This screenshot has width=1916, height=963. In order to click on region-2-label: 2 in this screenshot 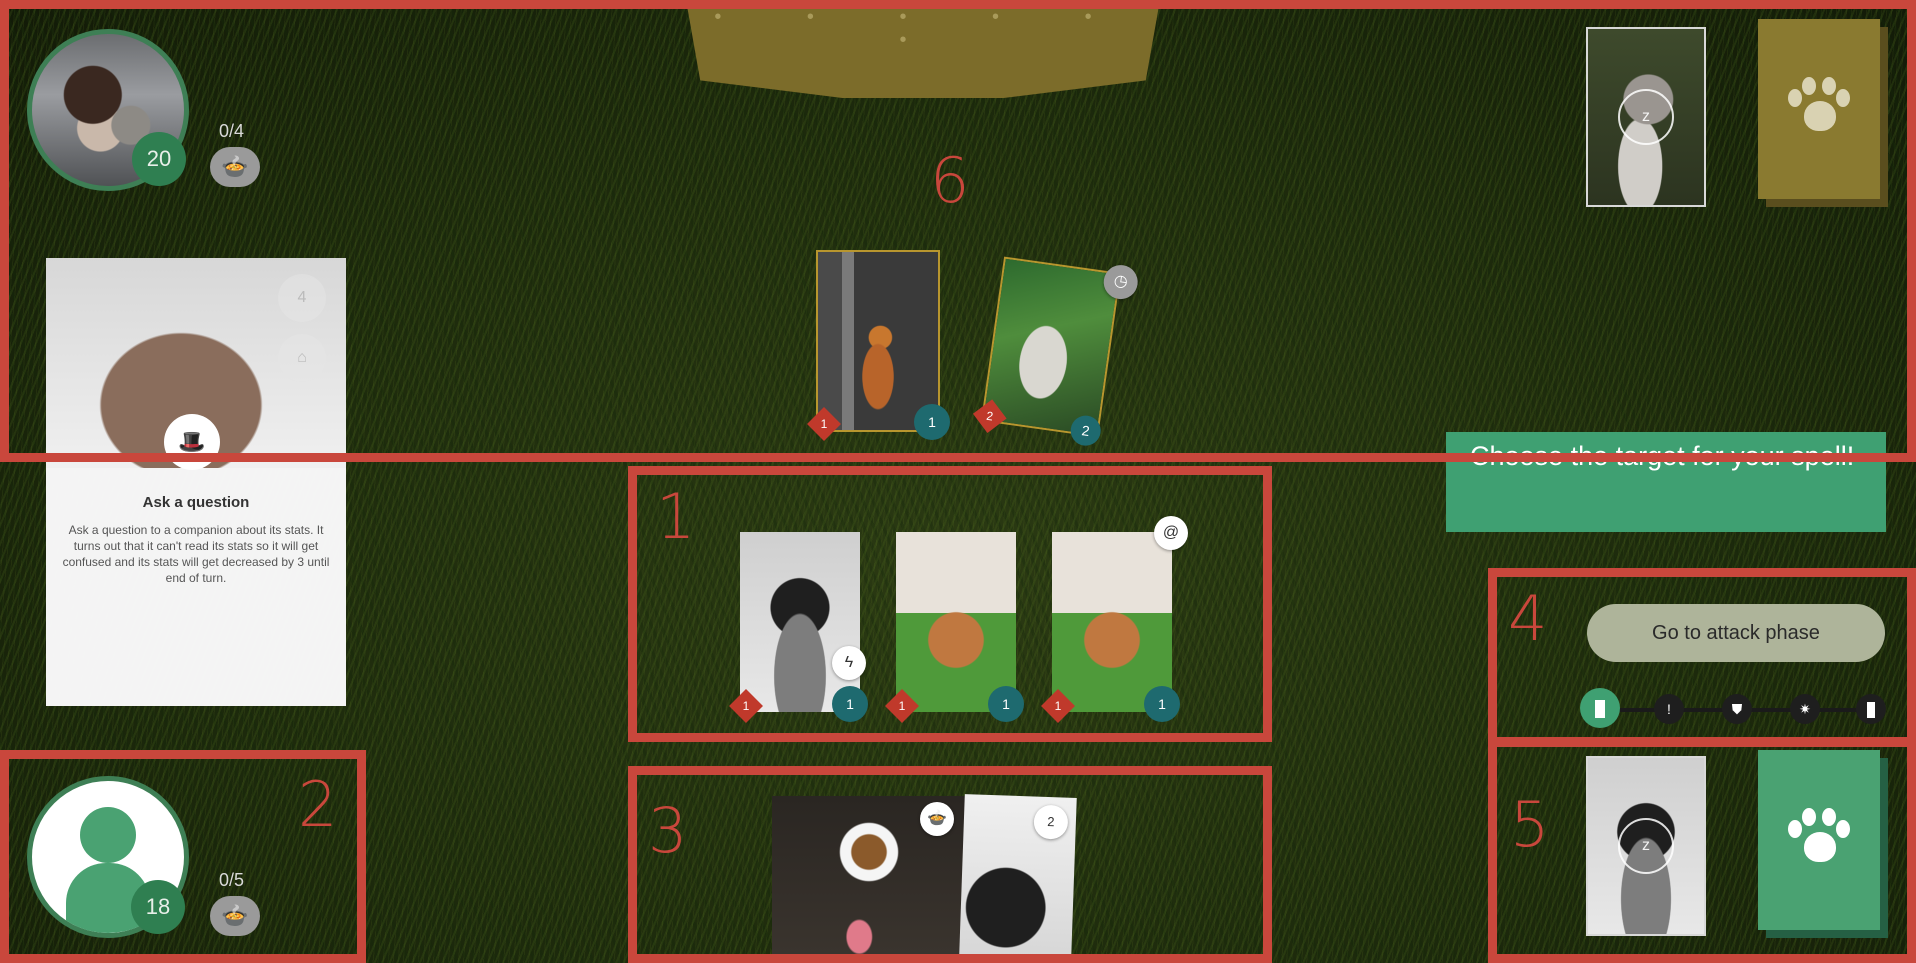, I will do `click(318, 804)`.